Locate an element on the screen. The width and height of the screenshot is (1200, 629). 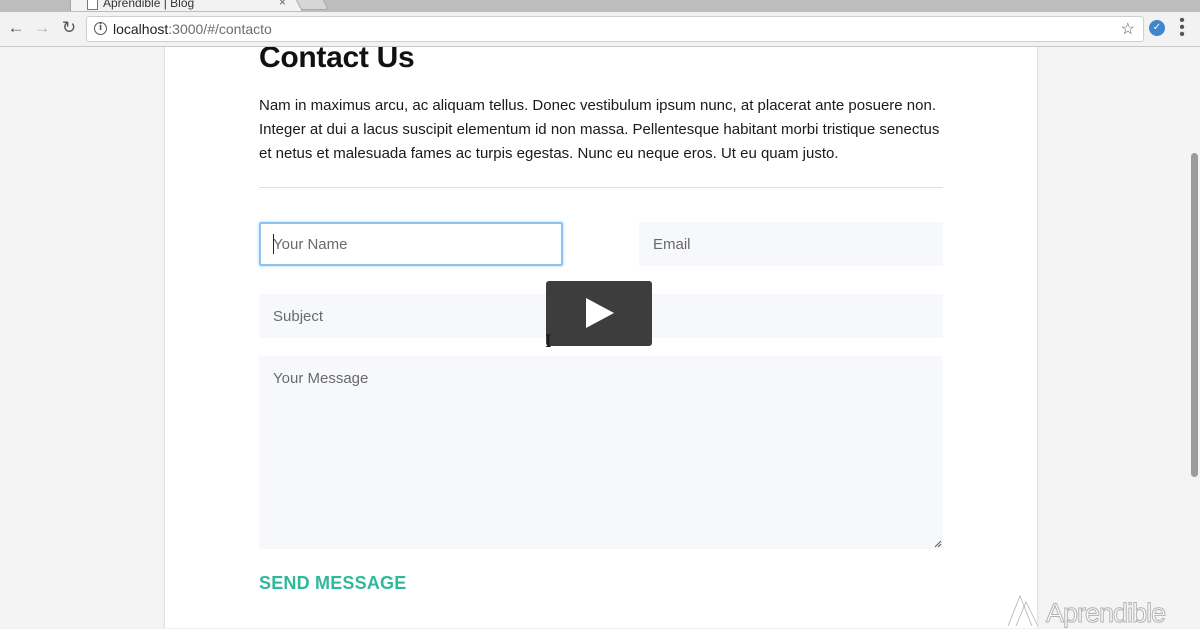
tab-strip: Aprendible | Blog × is located at coordinates (600, 6).